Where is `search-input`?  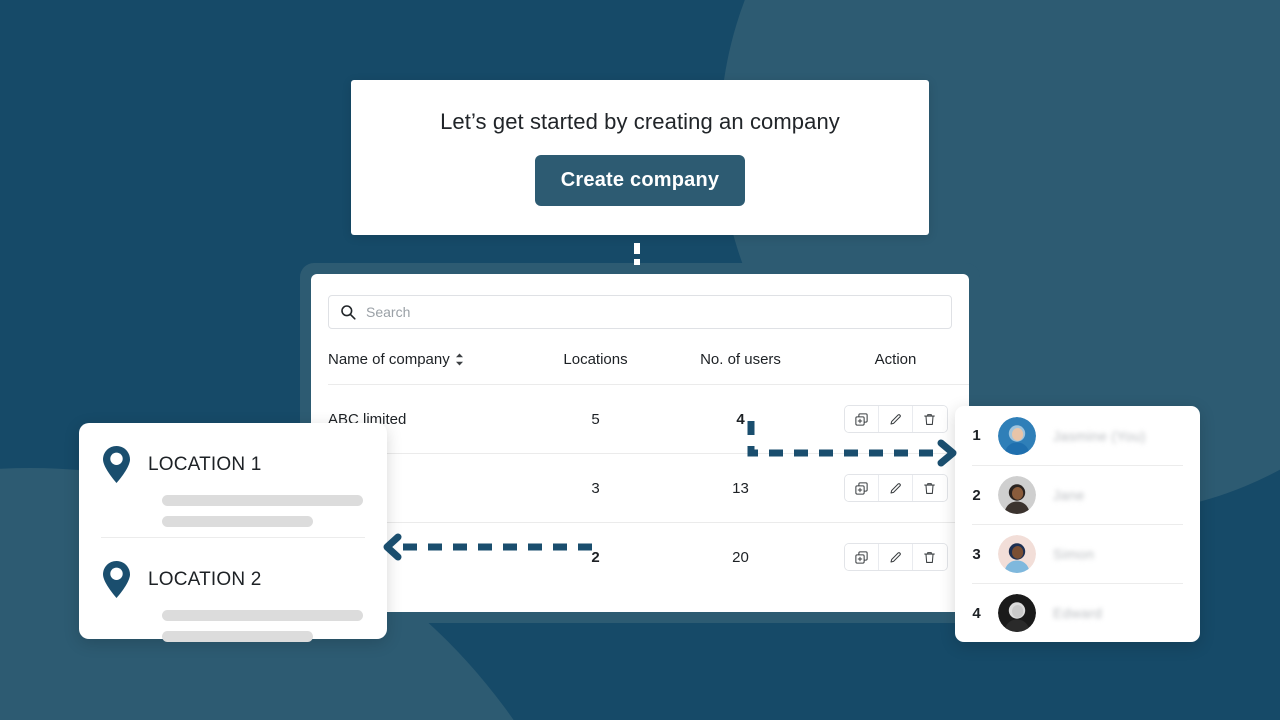
search-input is located at coordinates (653, 312).